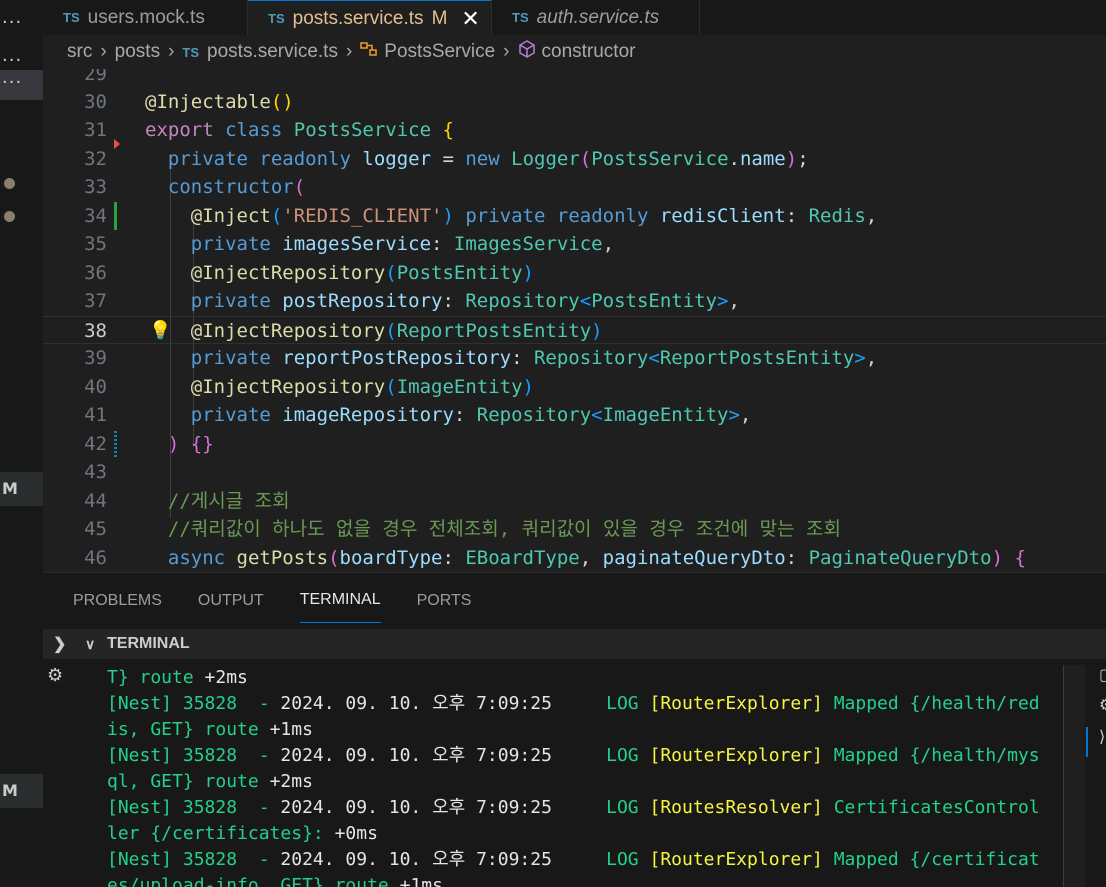 Image resolution: width=1106 pixels, height=887 pixels. What do you see at coordinates (574, 78) in the screenshot?
I see `code-line: 29` at bounding box center [574, 78].